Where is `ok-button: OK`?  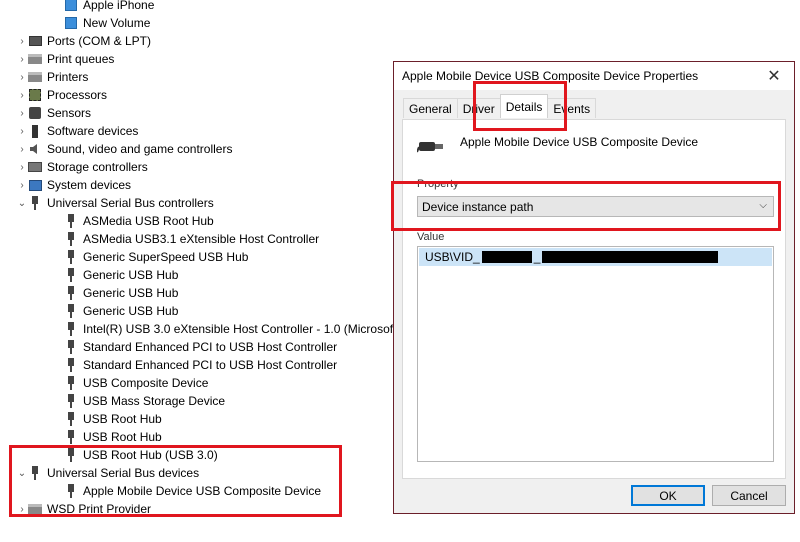
ok-button: OK is located at coordinates (668, 495).